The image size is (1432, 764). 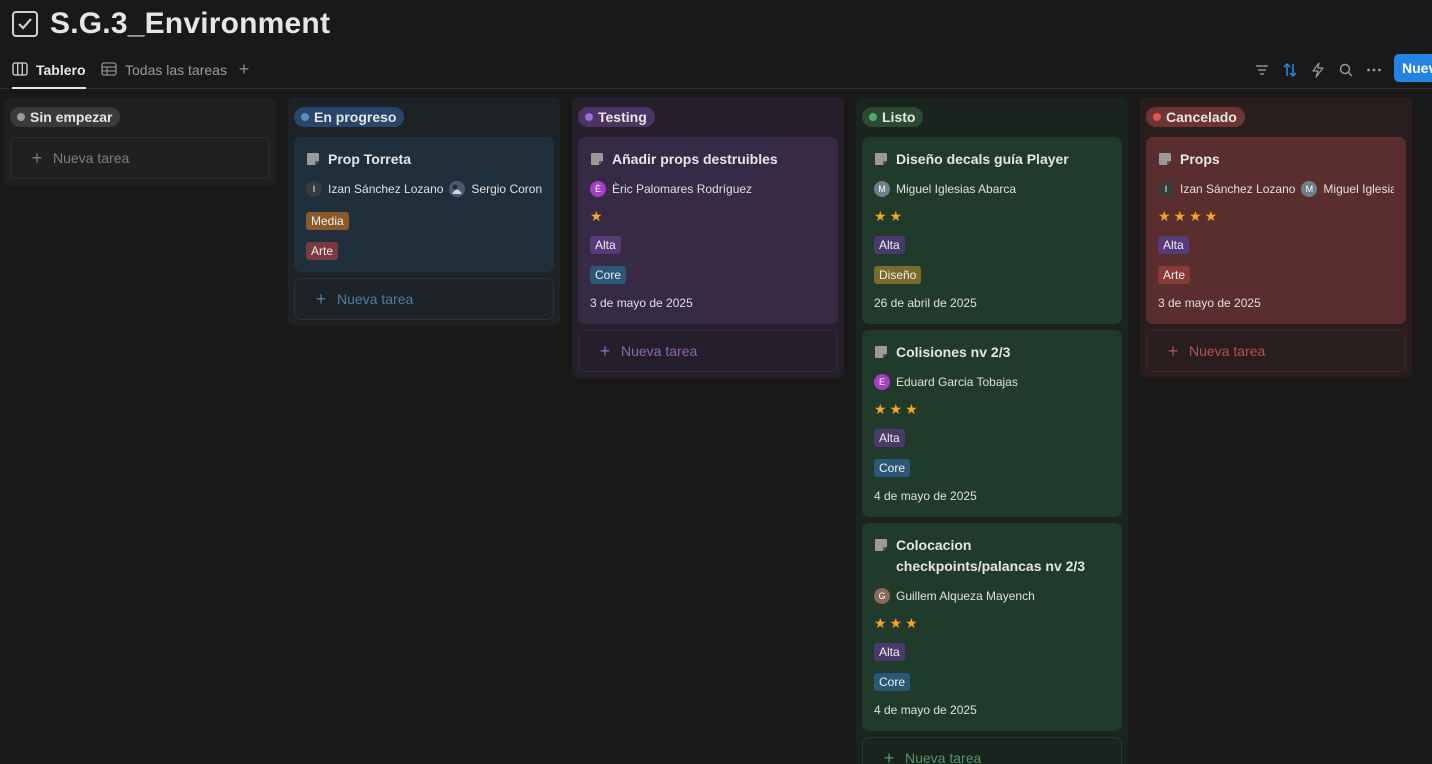 What do you see at coordinates (322, 251) in the screenshot?
I see `tag: Arte` at bounding box center [322, 251].